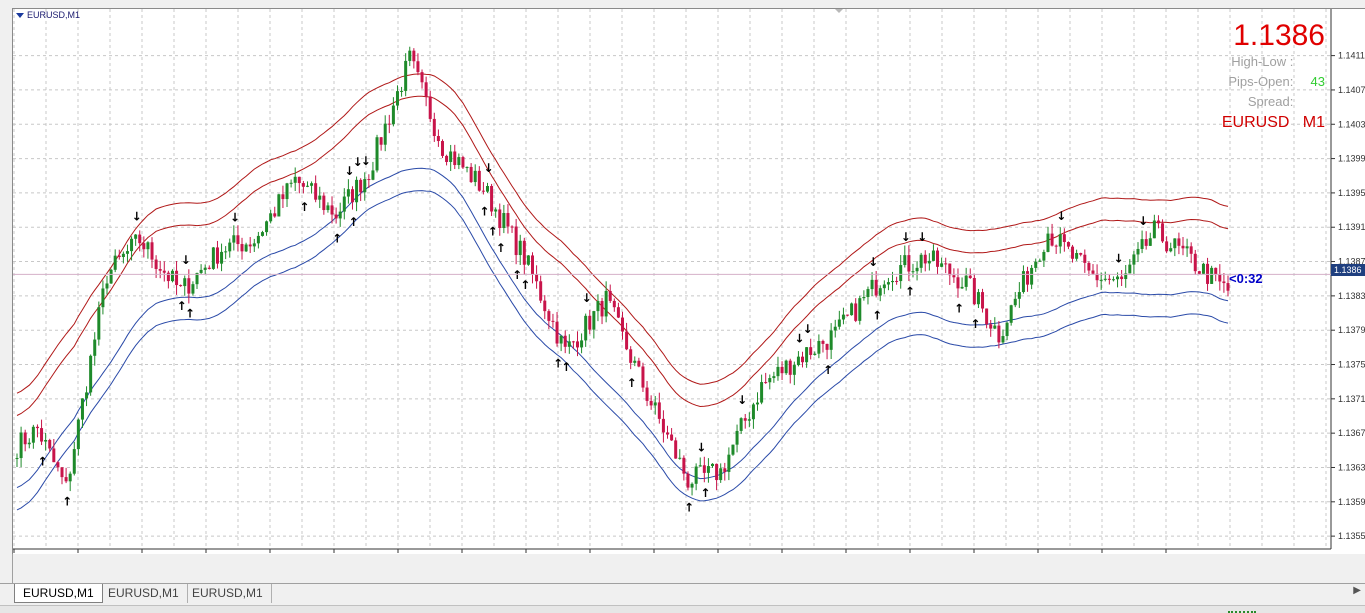  I want to click on spread-row: Spread:, so click(1273, 102).